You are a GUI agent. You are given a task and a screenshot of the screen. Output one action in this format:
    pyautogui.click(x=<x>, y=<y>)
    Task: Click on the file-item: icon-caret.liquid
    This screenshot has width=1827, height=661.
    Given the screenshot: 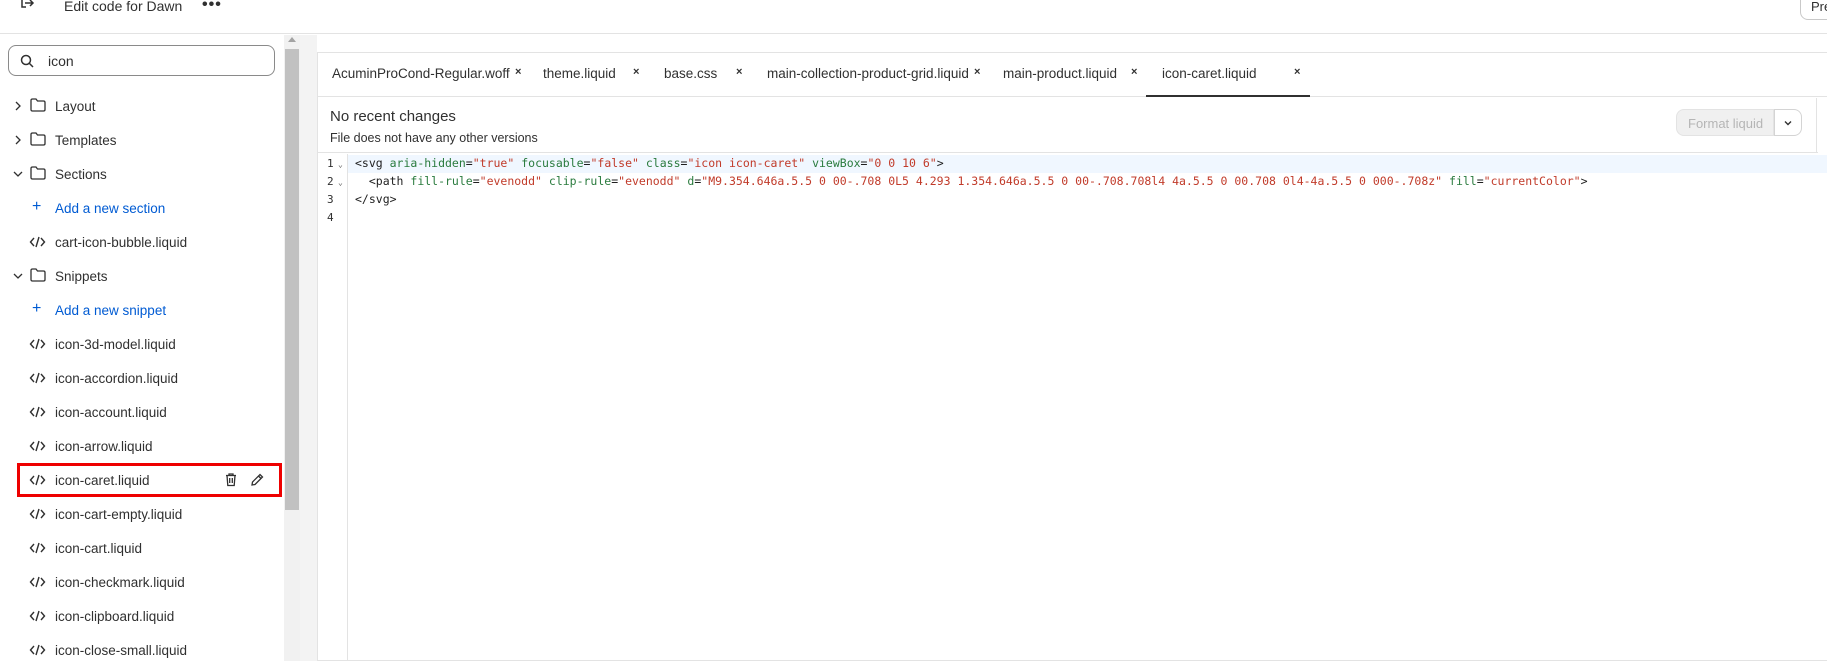 What is the action you would take?
    pyautogui.click(x=149, y=480)
    